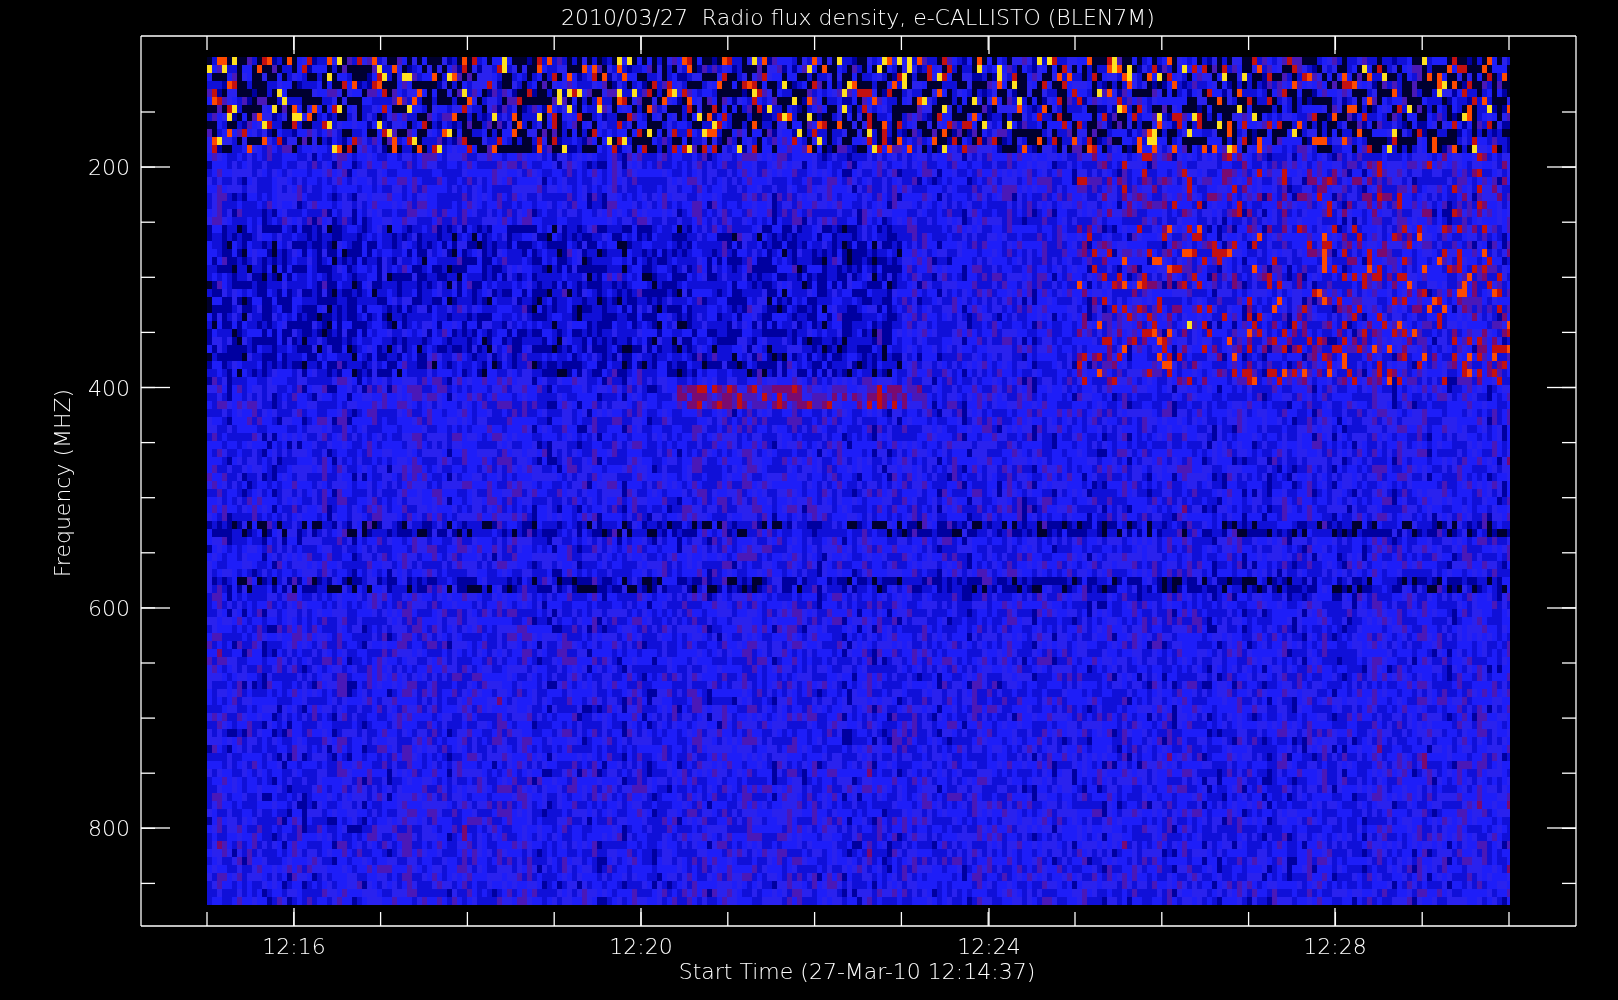  I want to click on chart-title: 2010/03/27 Radio flux density, e-CALLISTO (BLEN7M), so click(858, 17).